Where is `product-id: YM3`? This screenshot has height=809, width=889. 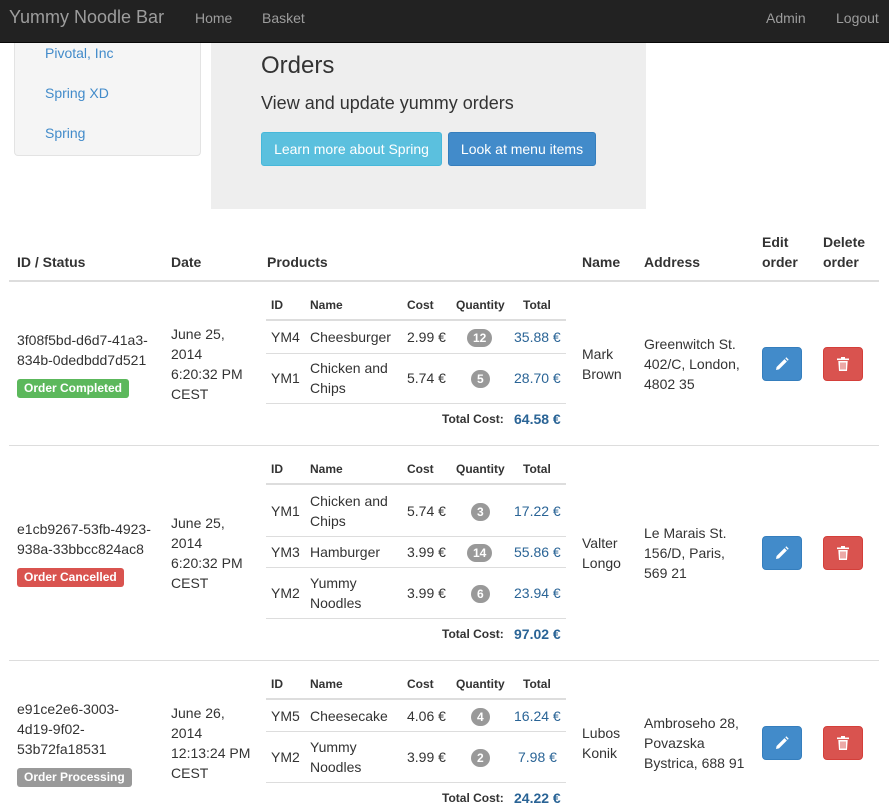
product-id: YM3 is located at coordinates (285, 552).